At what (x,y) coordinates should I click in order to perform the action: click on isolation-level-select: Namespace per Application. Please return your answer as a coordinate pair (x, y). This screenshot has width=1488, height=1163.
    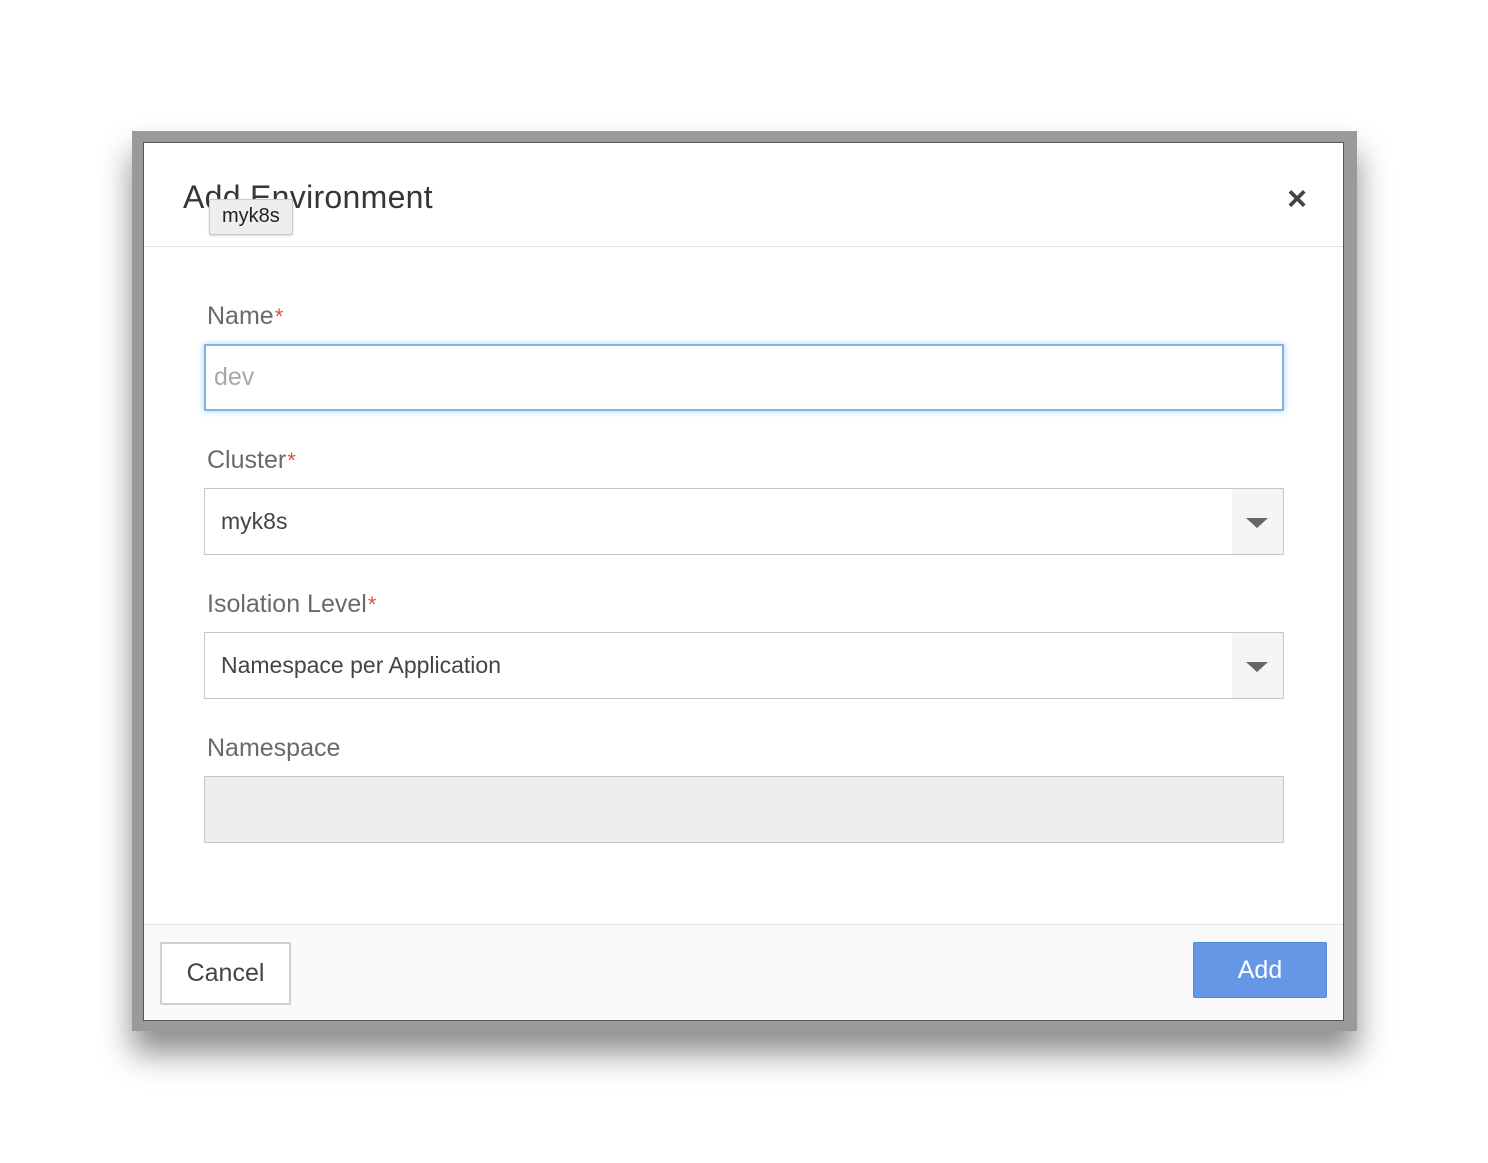
    Looking at the image, I should click on (744, 665).